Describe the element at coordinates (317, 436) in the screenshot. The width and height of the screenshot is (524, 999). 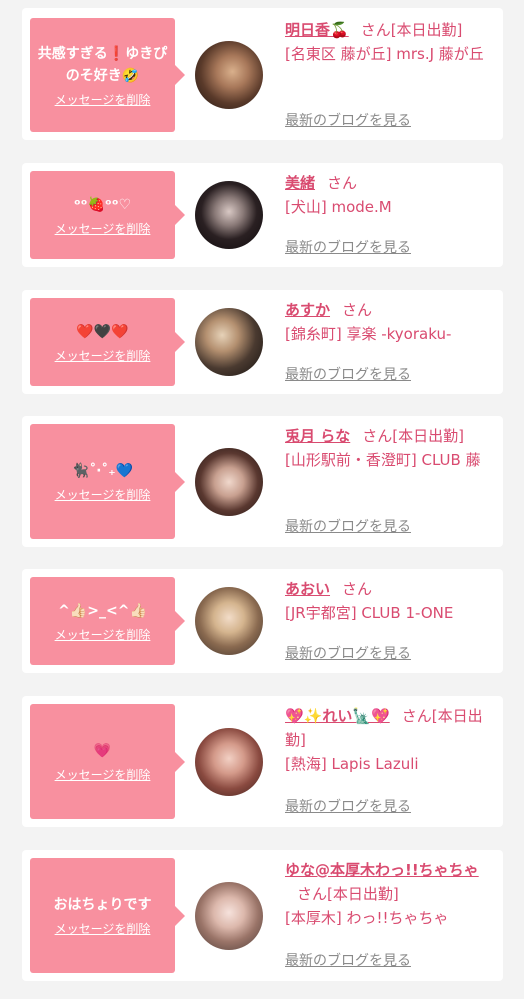
I see `cast-name-link: 兎月 らな` at that location.